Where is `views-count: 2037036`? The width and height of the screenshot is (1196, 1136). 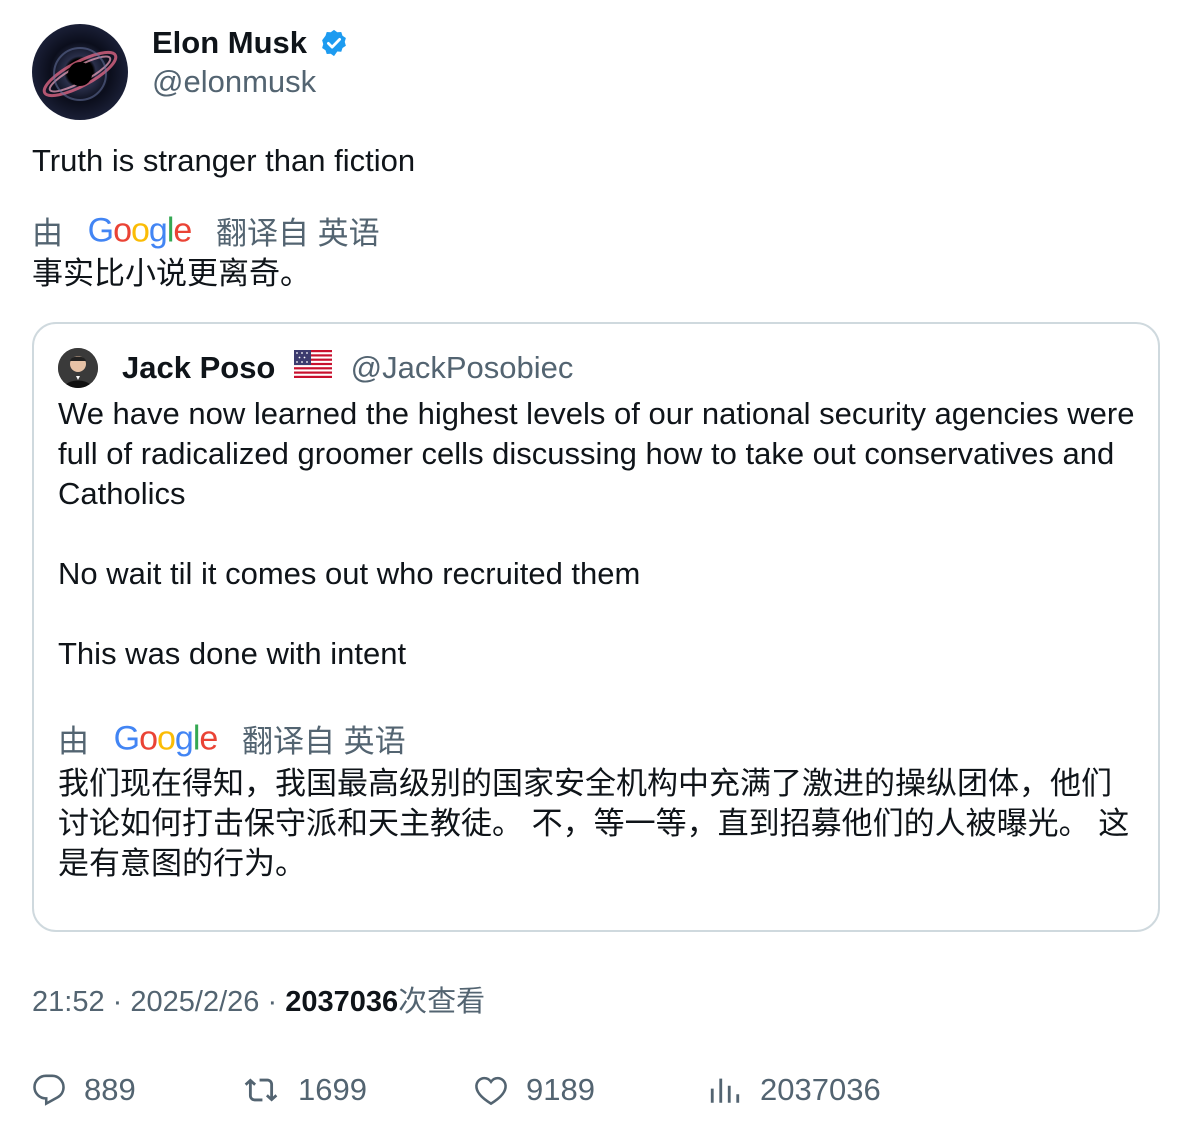 views-count: 2037036 is located at coordinates (342, 1002).